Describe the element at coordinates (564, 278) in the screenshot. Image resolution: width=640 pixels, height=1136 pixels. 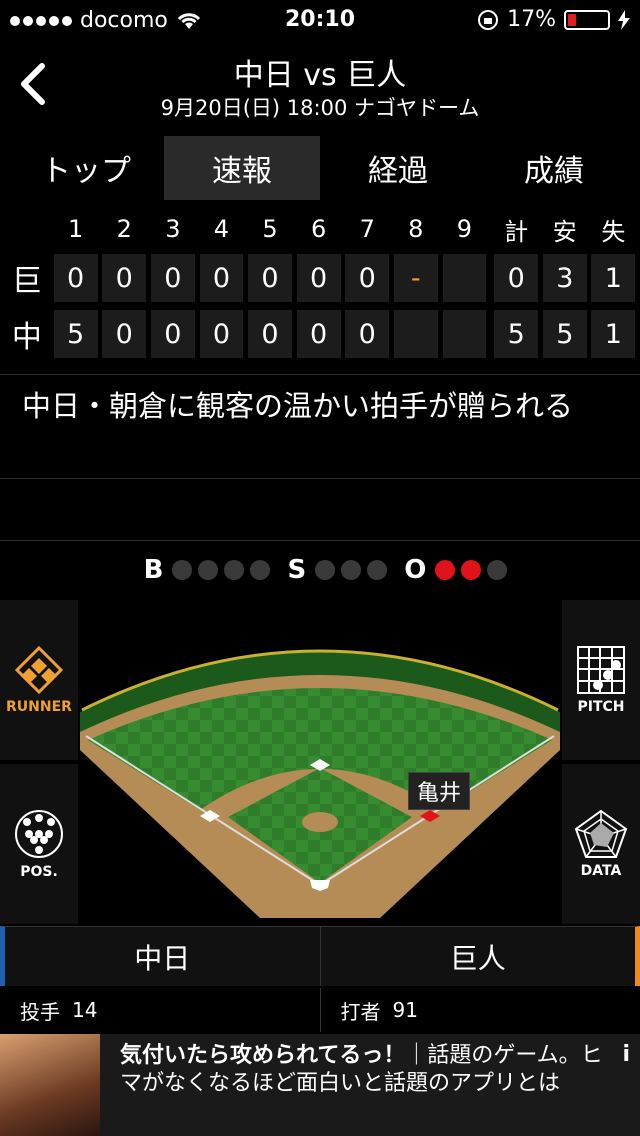
I see `hits-cell: 3` at that location.